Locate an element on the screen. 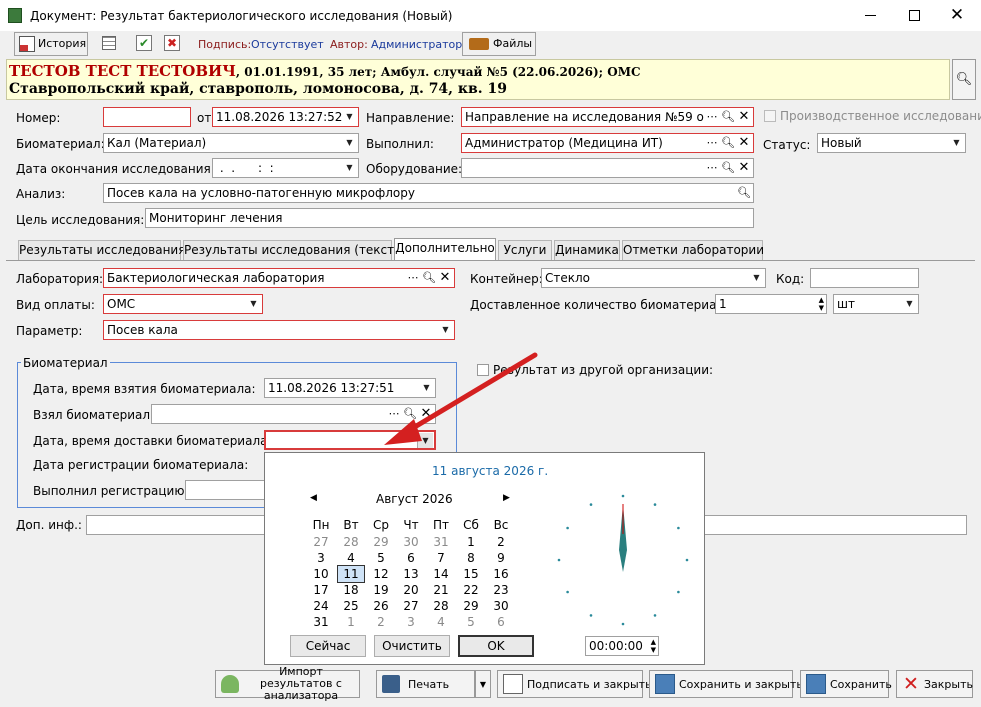 Image resolution: width=981 pixels, height=707 pixels. calendar-day: 14 is located at coordinates (441, 574).